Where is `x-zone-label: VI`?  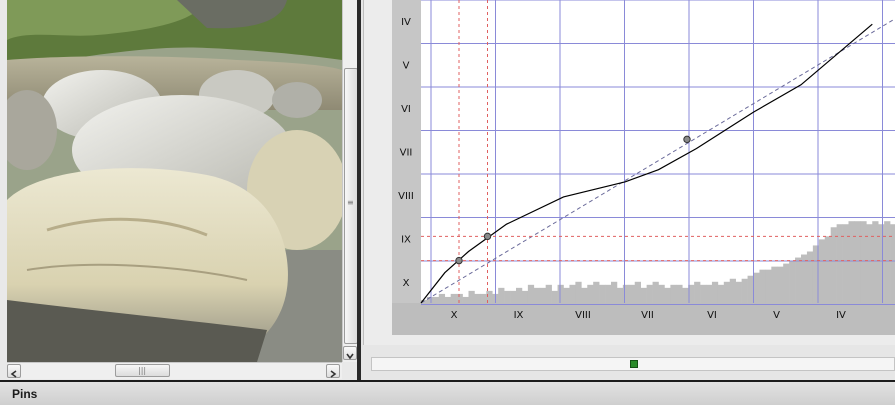
x-zone-label: VI is located at coordinates (712, 315).